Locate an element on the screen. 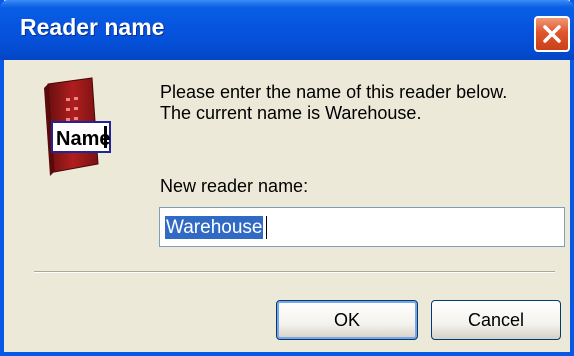  window-title: Reader name is located at coordinates (92, 27).